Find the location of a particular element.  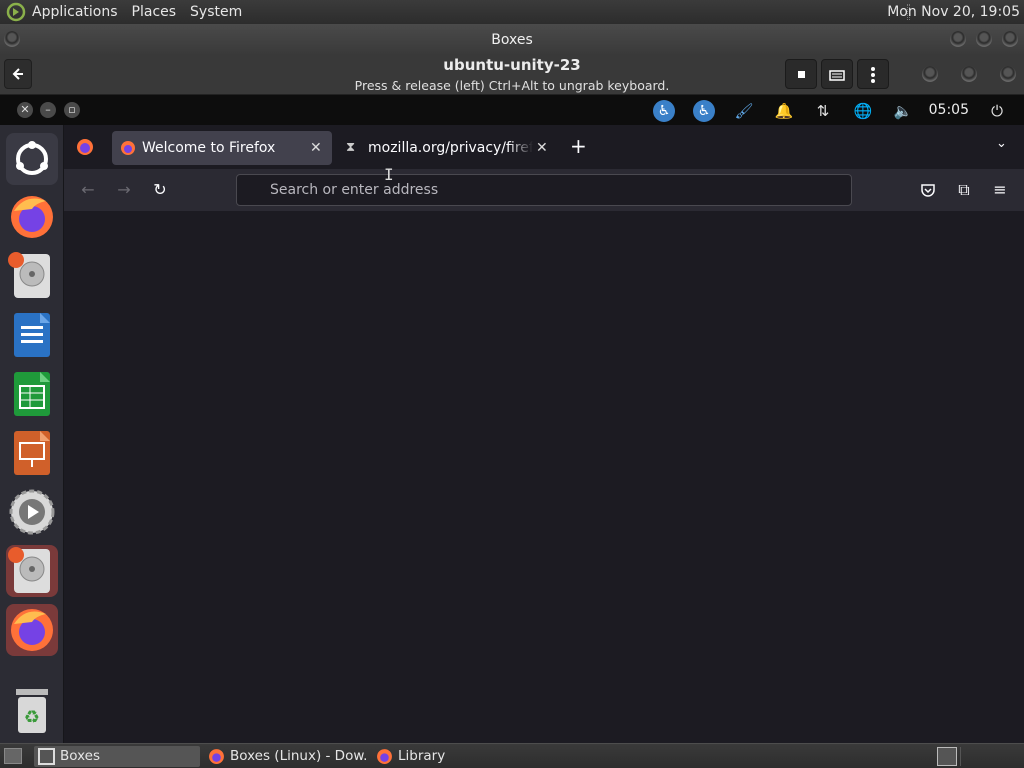

stop-button is located at coordinates (801, 74).